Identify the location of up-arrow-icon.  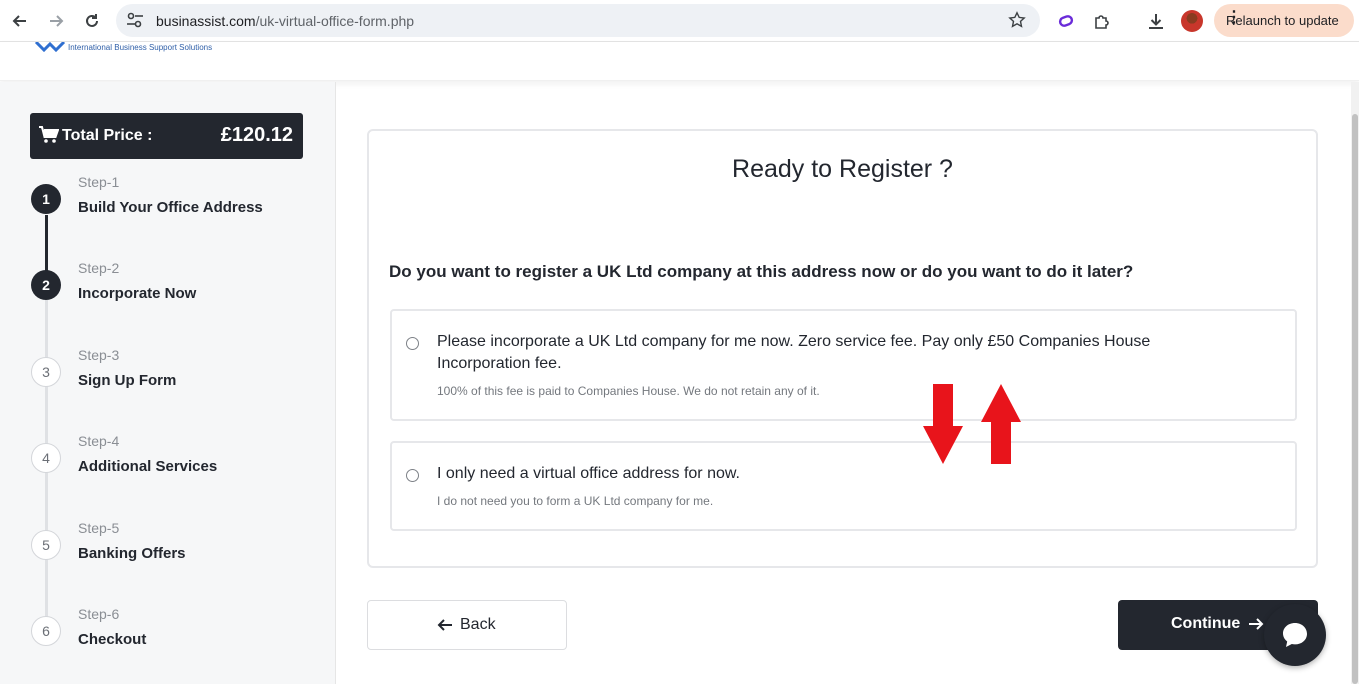
(1001, 424).